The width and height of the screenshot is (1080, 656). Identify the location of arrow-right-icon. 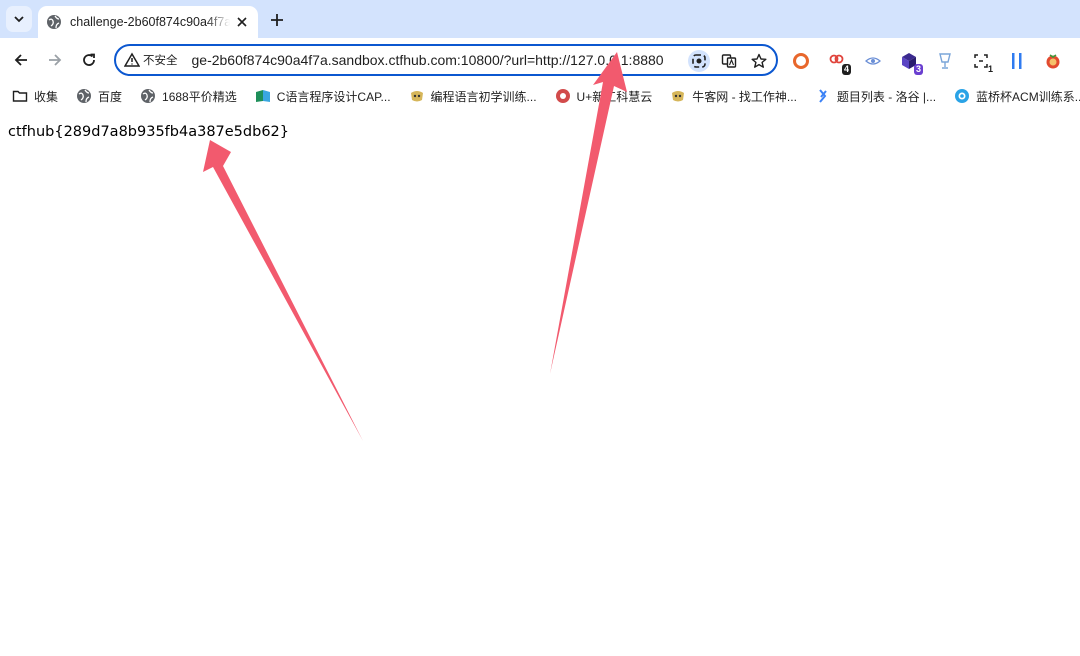
(55, 60).